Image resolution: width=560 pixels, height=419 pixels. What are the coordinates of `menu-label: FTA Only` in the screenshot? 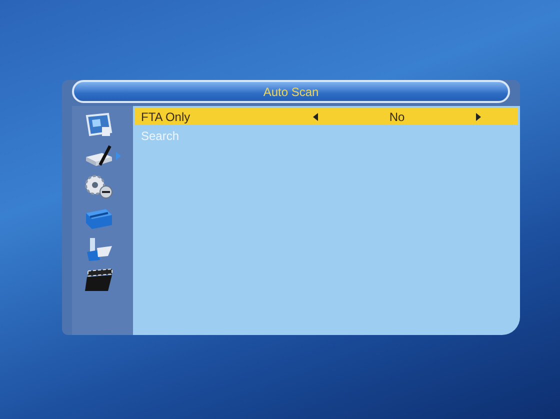 It's located at (166, 117).